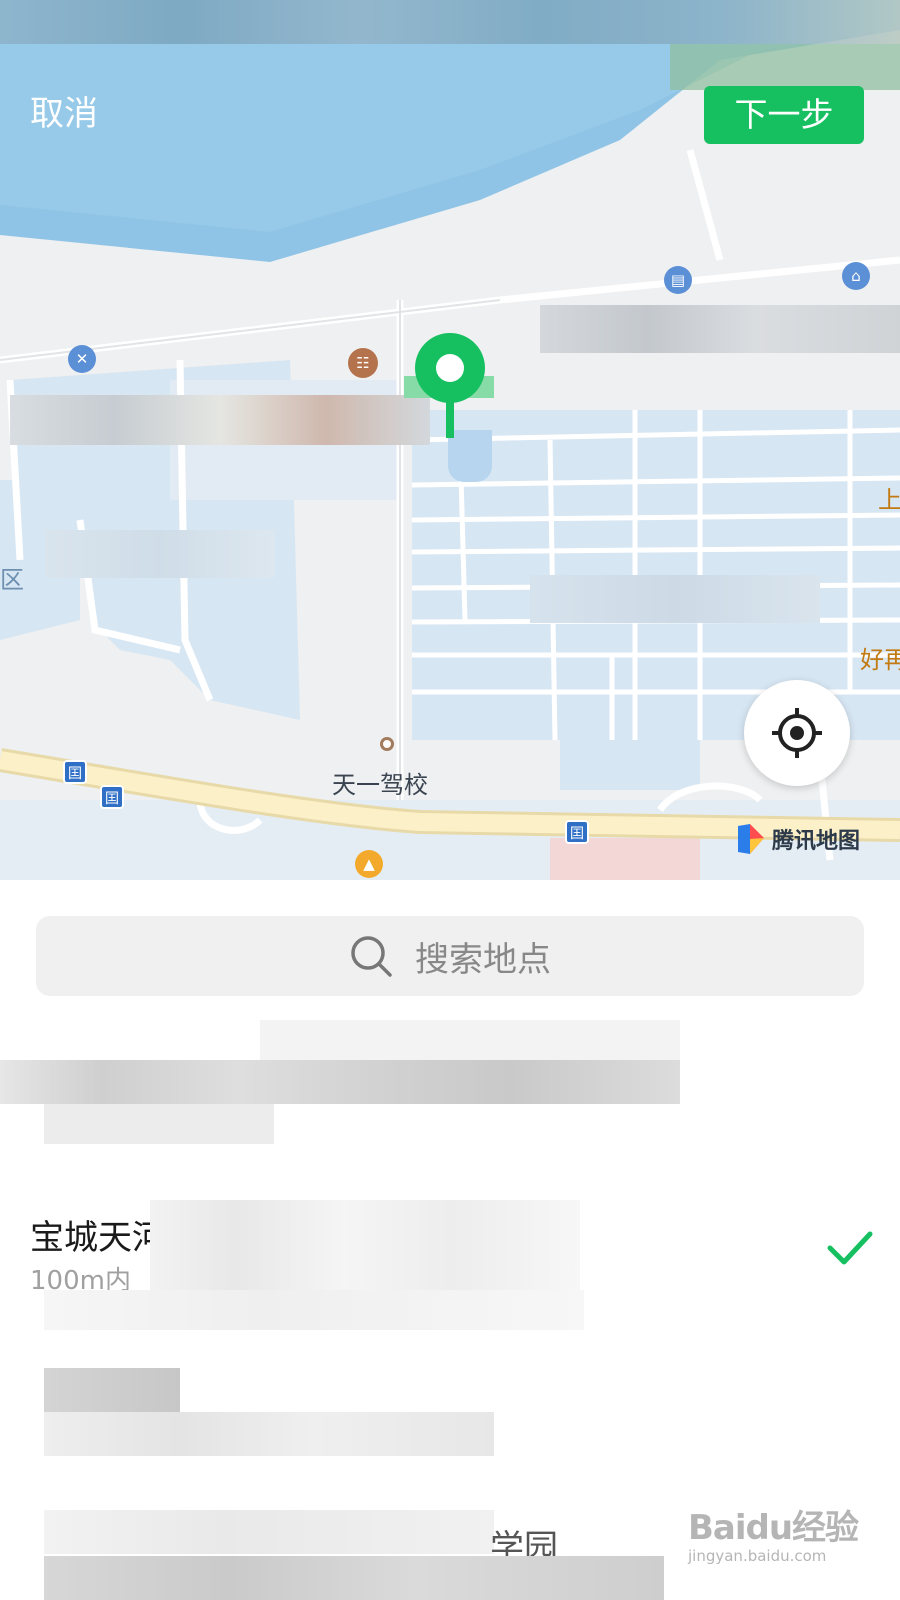  What do you see at coordinates (757, 1556) in the screenshot?
I see `watermark-url: jingyan.baidu.com` at bounding box center [757, 1556].